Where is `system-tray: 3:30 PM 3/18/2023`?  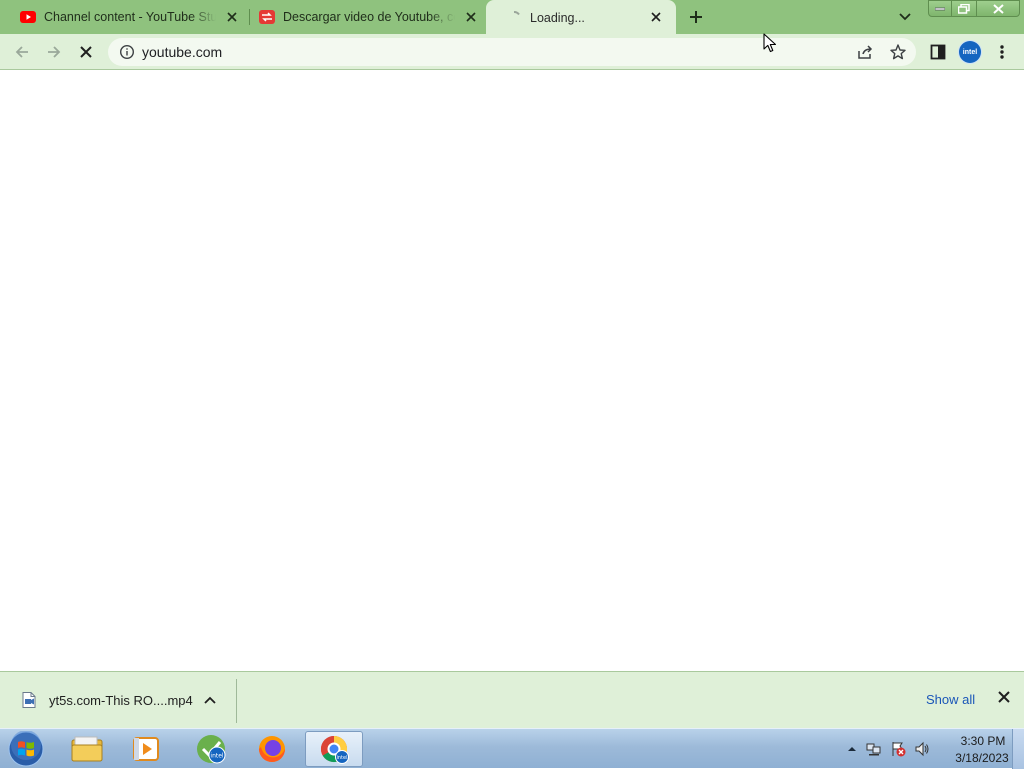
system-tray: 3:30 PM 3/18/2023 is located at coordinates (933, 749).